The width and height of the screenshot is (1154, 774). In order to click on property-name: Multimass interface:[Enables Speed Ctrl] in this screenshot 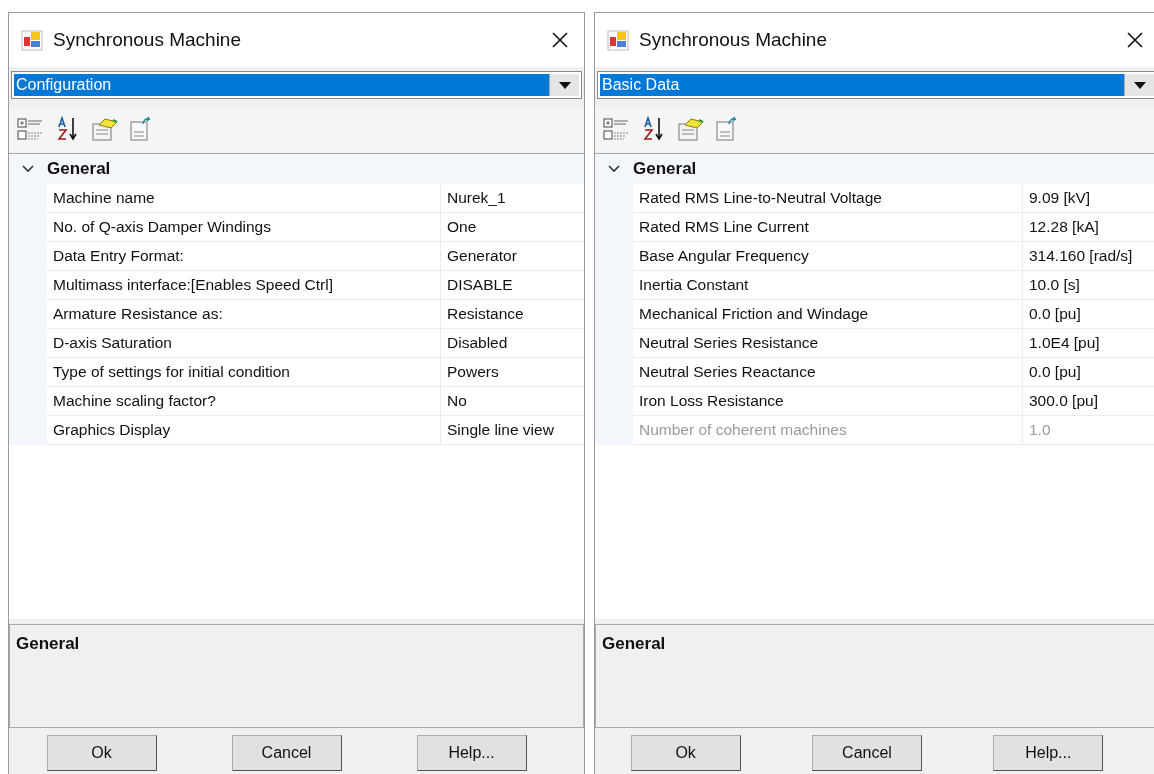, I will do `click(244, 285)`.